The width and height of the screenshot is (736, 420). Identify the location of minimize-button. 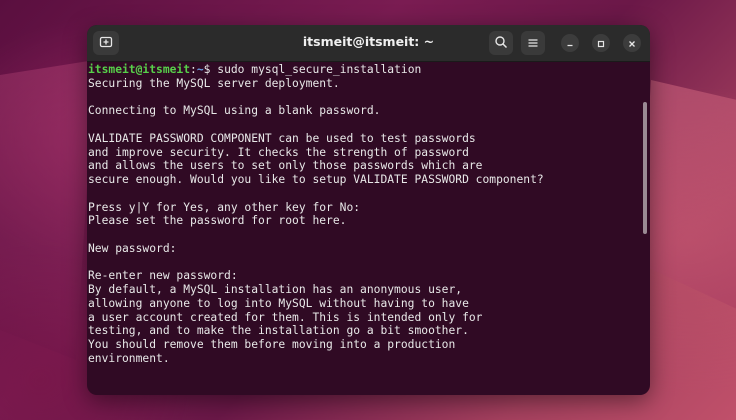
(570, 43).